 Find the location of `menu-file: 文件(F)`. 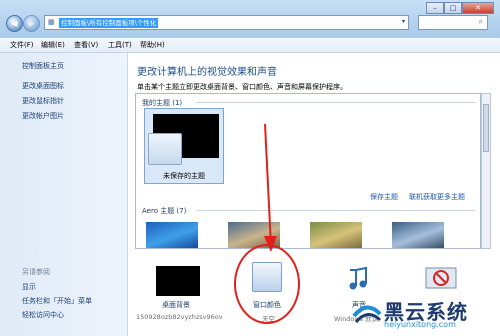

menu-file: 文件(F) is located at coordinates (22, 45).